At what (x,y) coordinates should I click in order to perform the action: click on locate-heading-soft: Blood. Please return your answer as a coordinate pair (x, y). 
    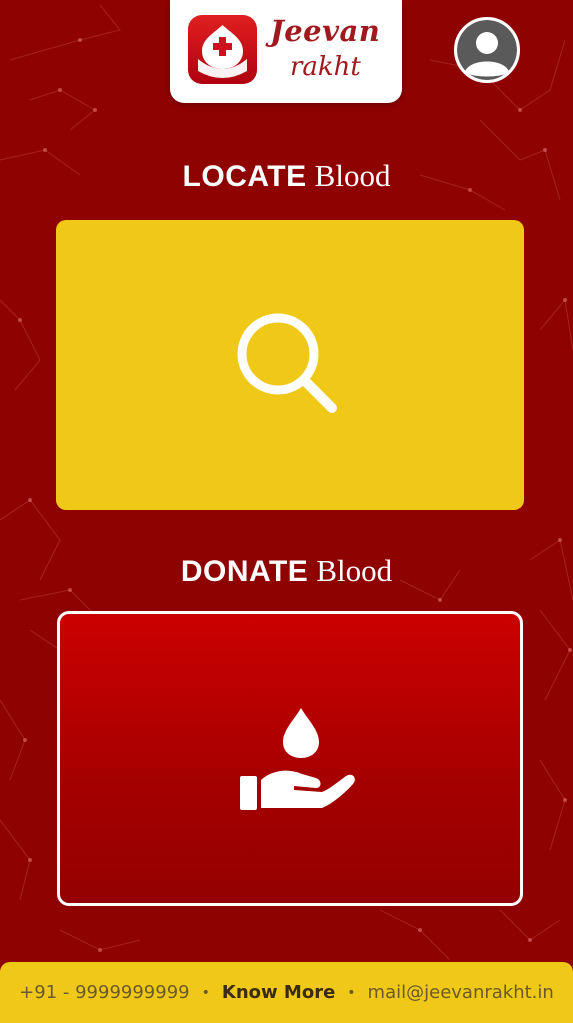
    Looking at the image, I should click on (352, 175).